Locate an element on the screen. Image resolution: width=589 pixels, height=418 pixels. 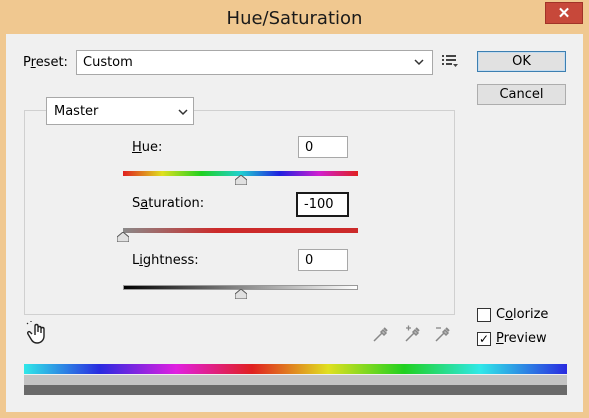
targeted-adjustment-hand-icon is located at coordinates (38, 333).